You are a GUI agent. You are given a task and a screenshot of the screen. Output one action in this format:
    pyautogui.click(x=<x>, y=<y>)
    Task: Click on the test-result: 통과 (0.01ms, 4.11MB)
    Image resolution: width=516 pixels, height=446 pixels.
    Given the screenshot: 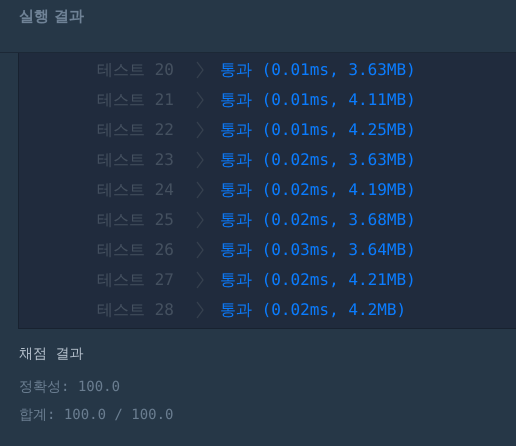 What is the action you would take?
    pyautogui.click(x=318, y=100)
    